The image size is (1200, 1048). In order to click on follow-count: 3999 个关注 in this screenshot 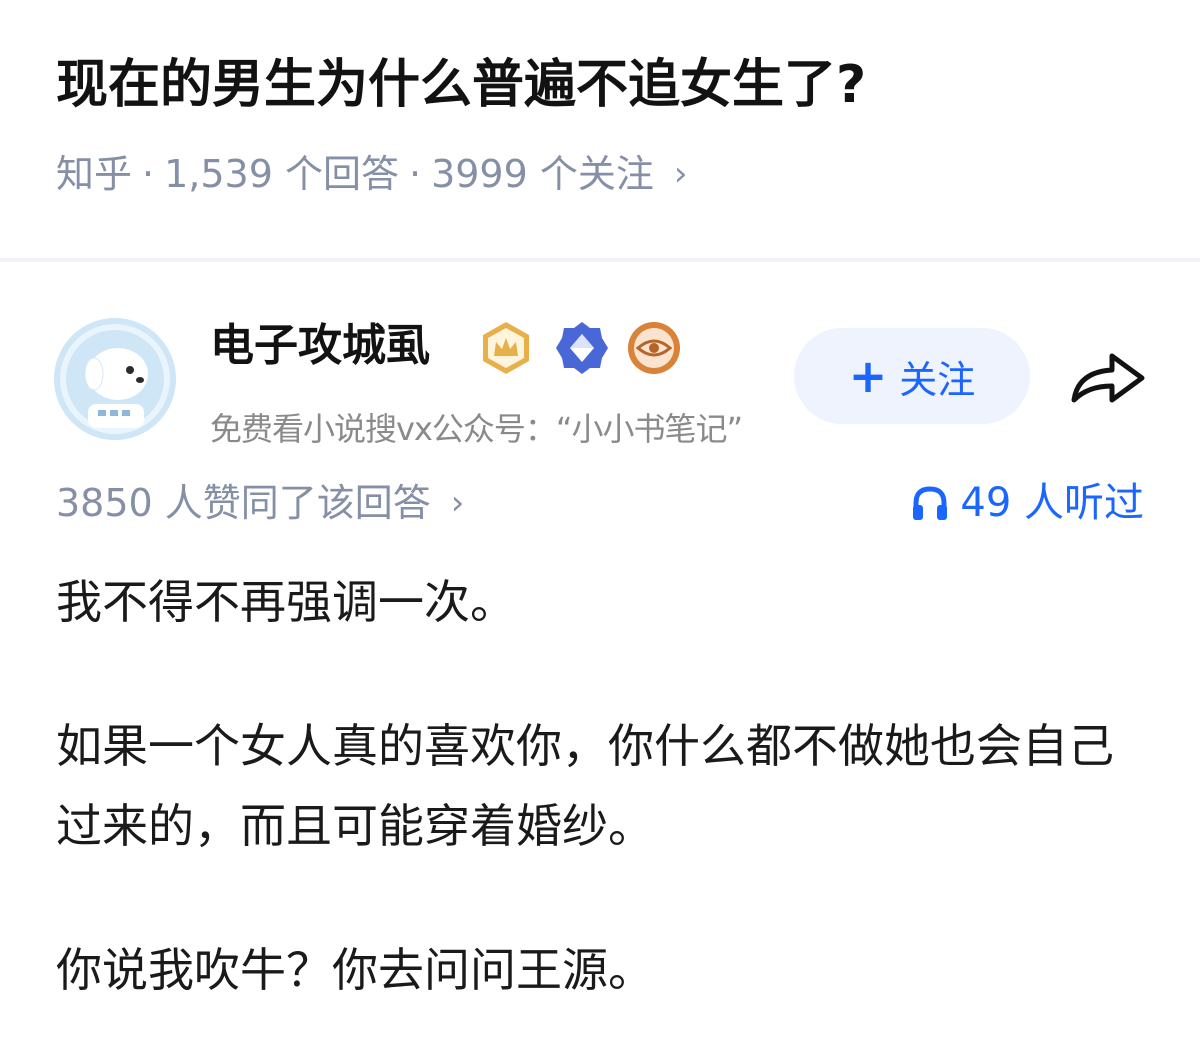, I will do `click(542, 174)`.